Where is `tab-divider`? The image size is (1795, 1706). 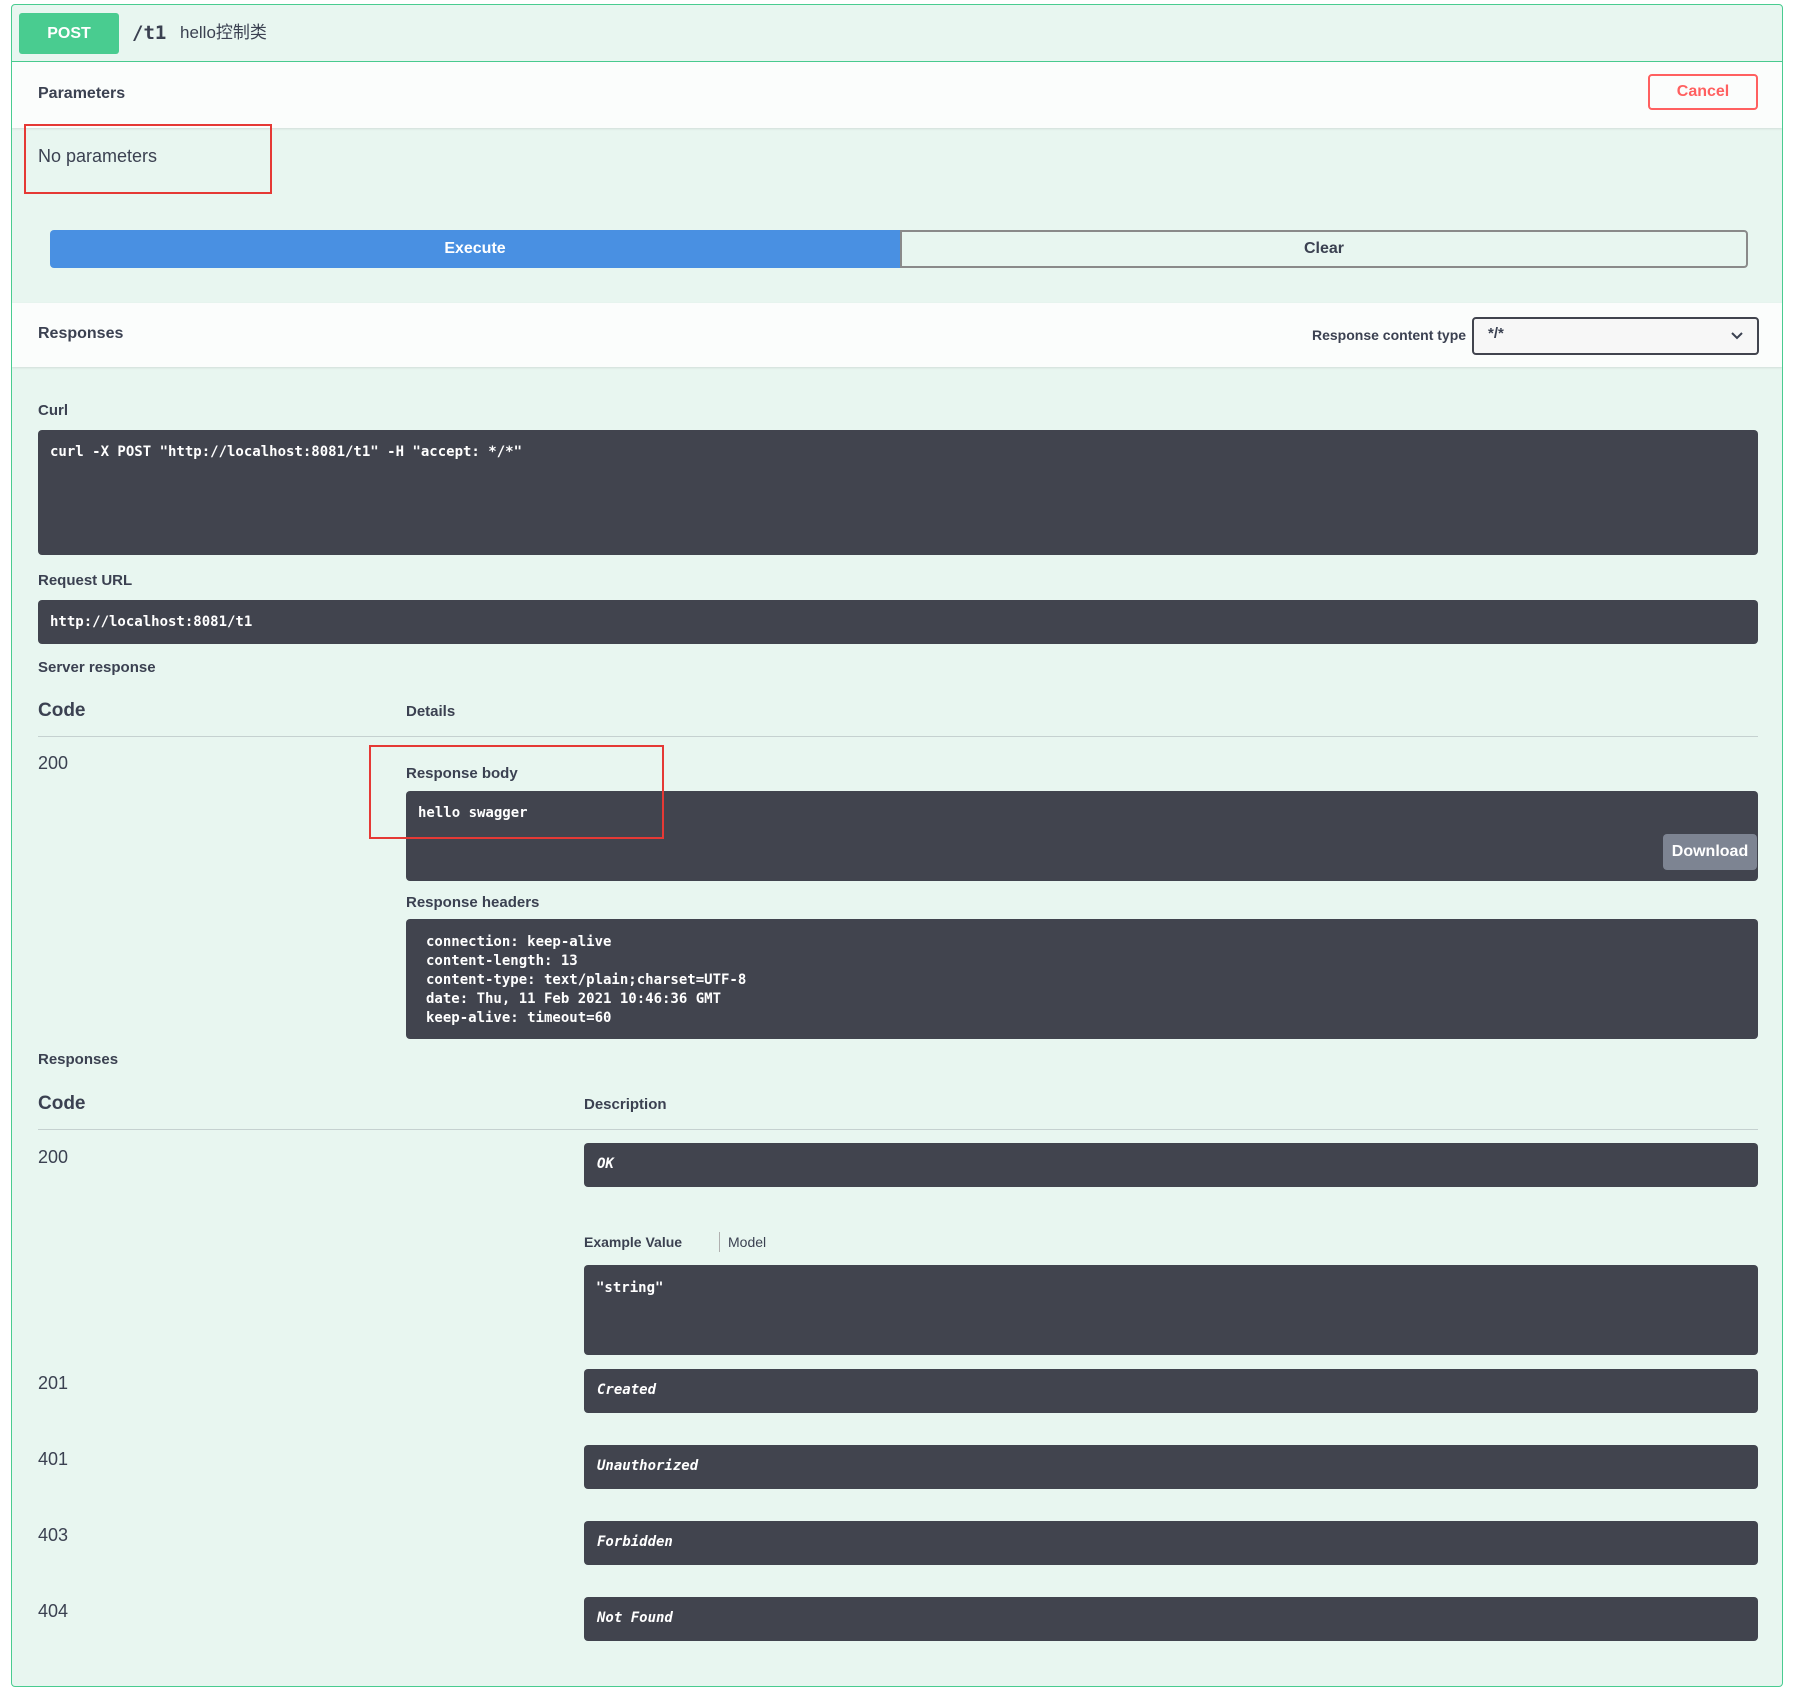 tab-divider is located at coordinates (719, 1242).